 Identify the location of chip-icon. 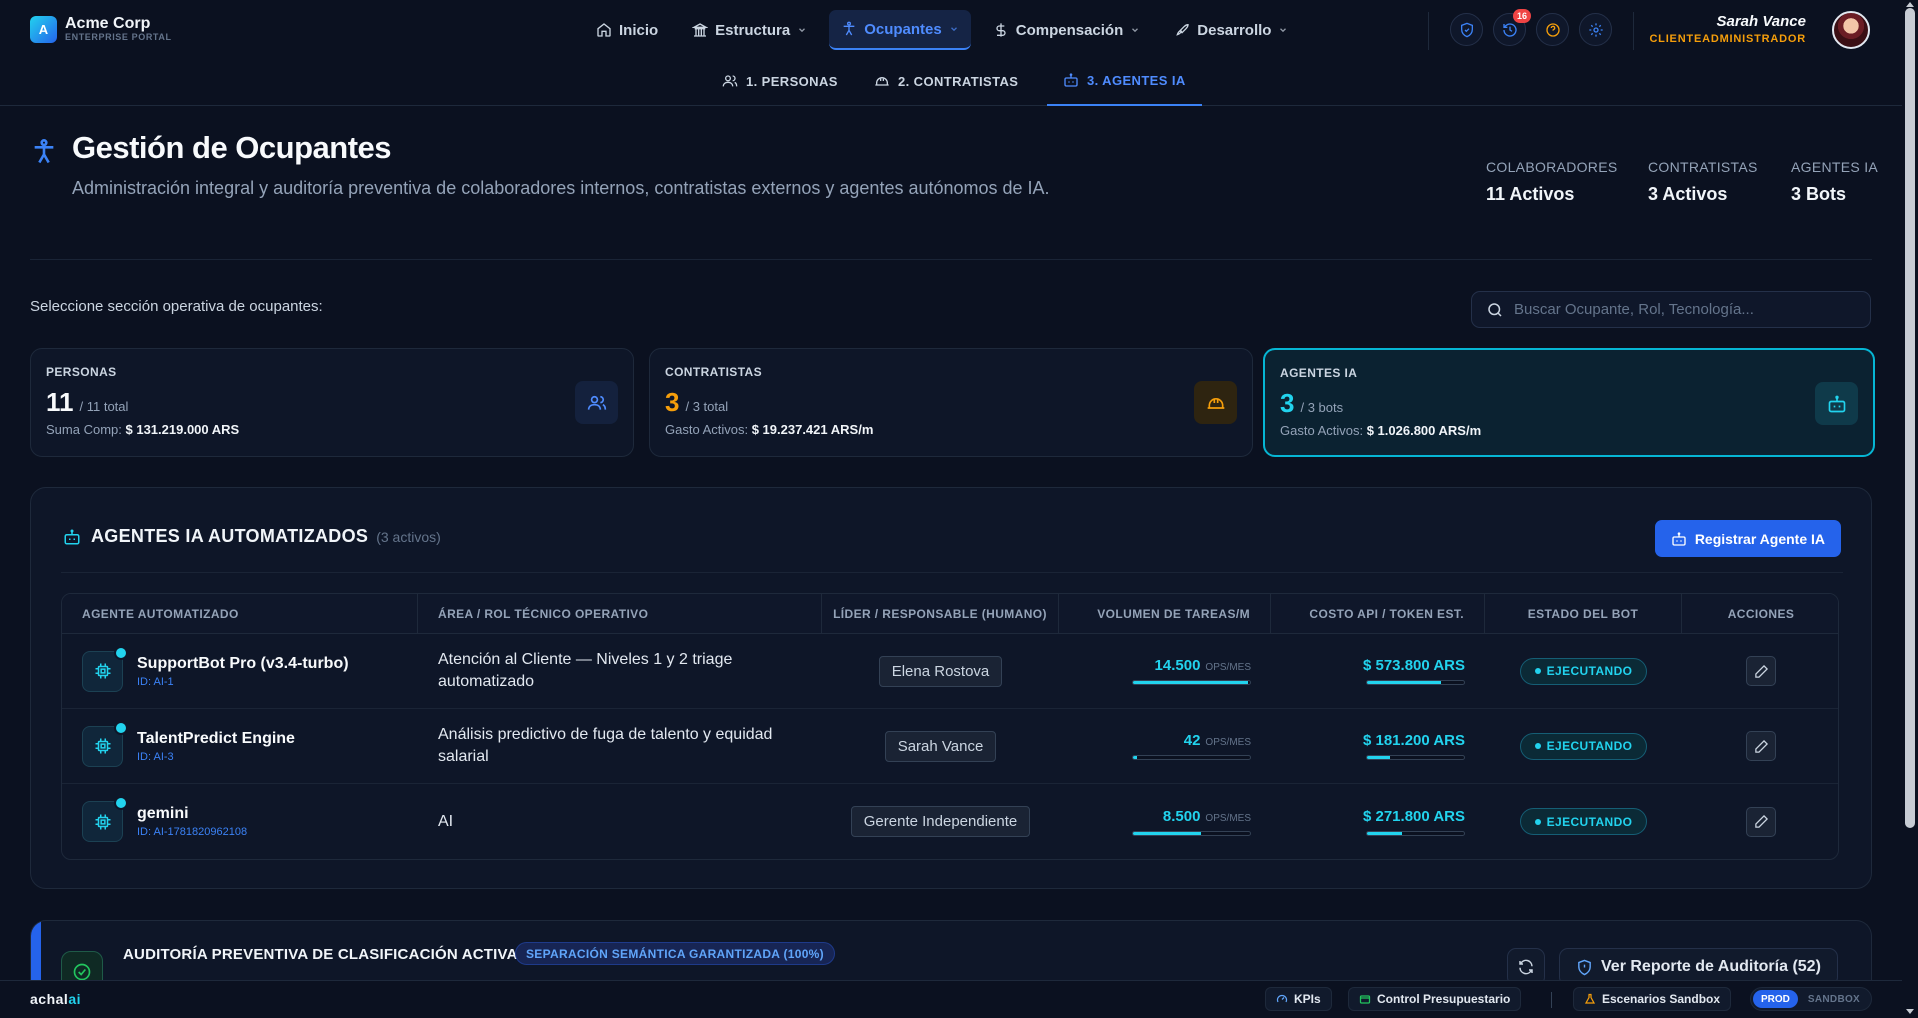
(105, 743).